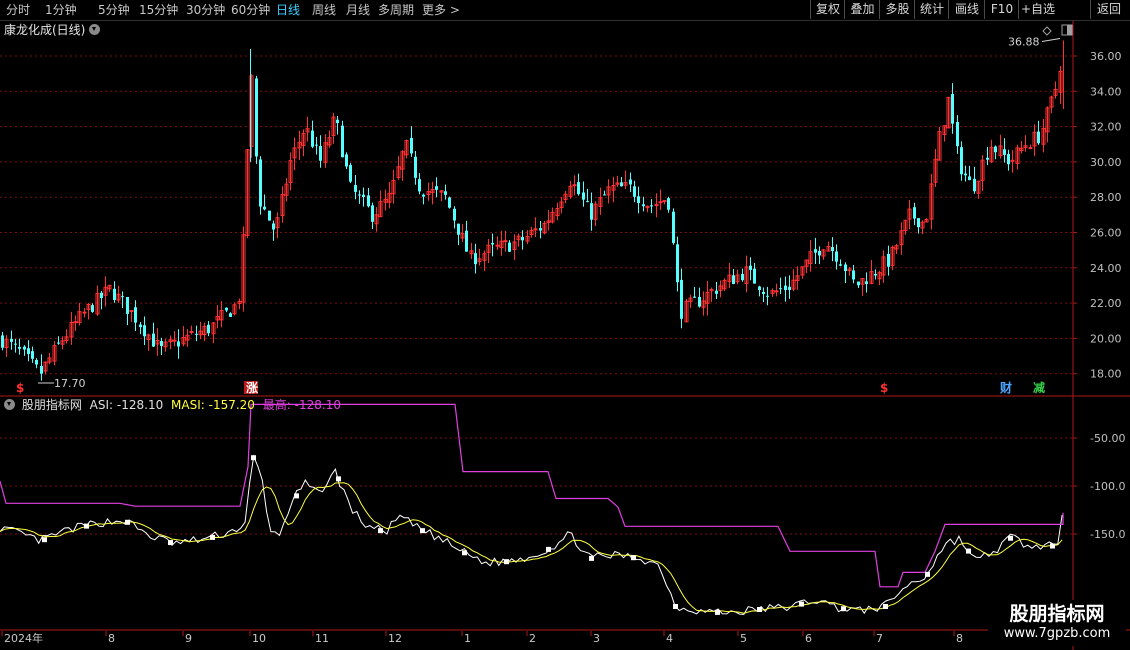 Image resolution: width=1130 pixels, height=650 pixels. I want to click on event-marker: 财, so click(1005, 387).